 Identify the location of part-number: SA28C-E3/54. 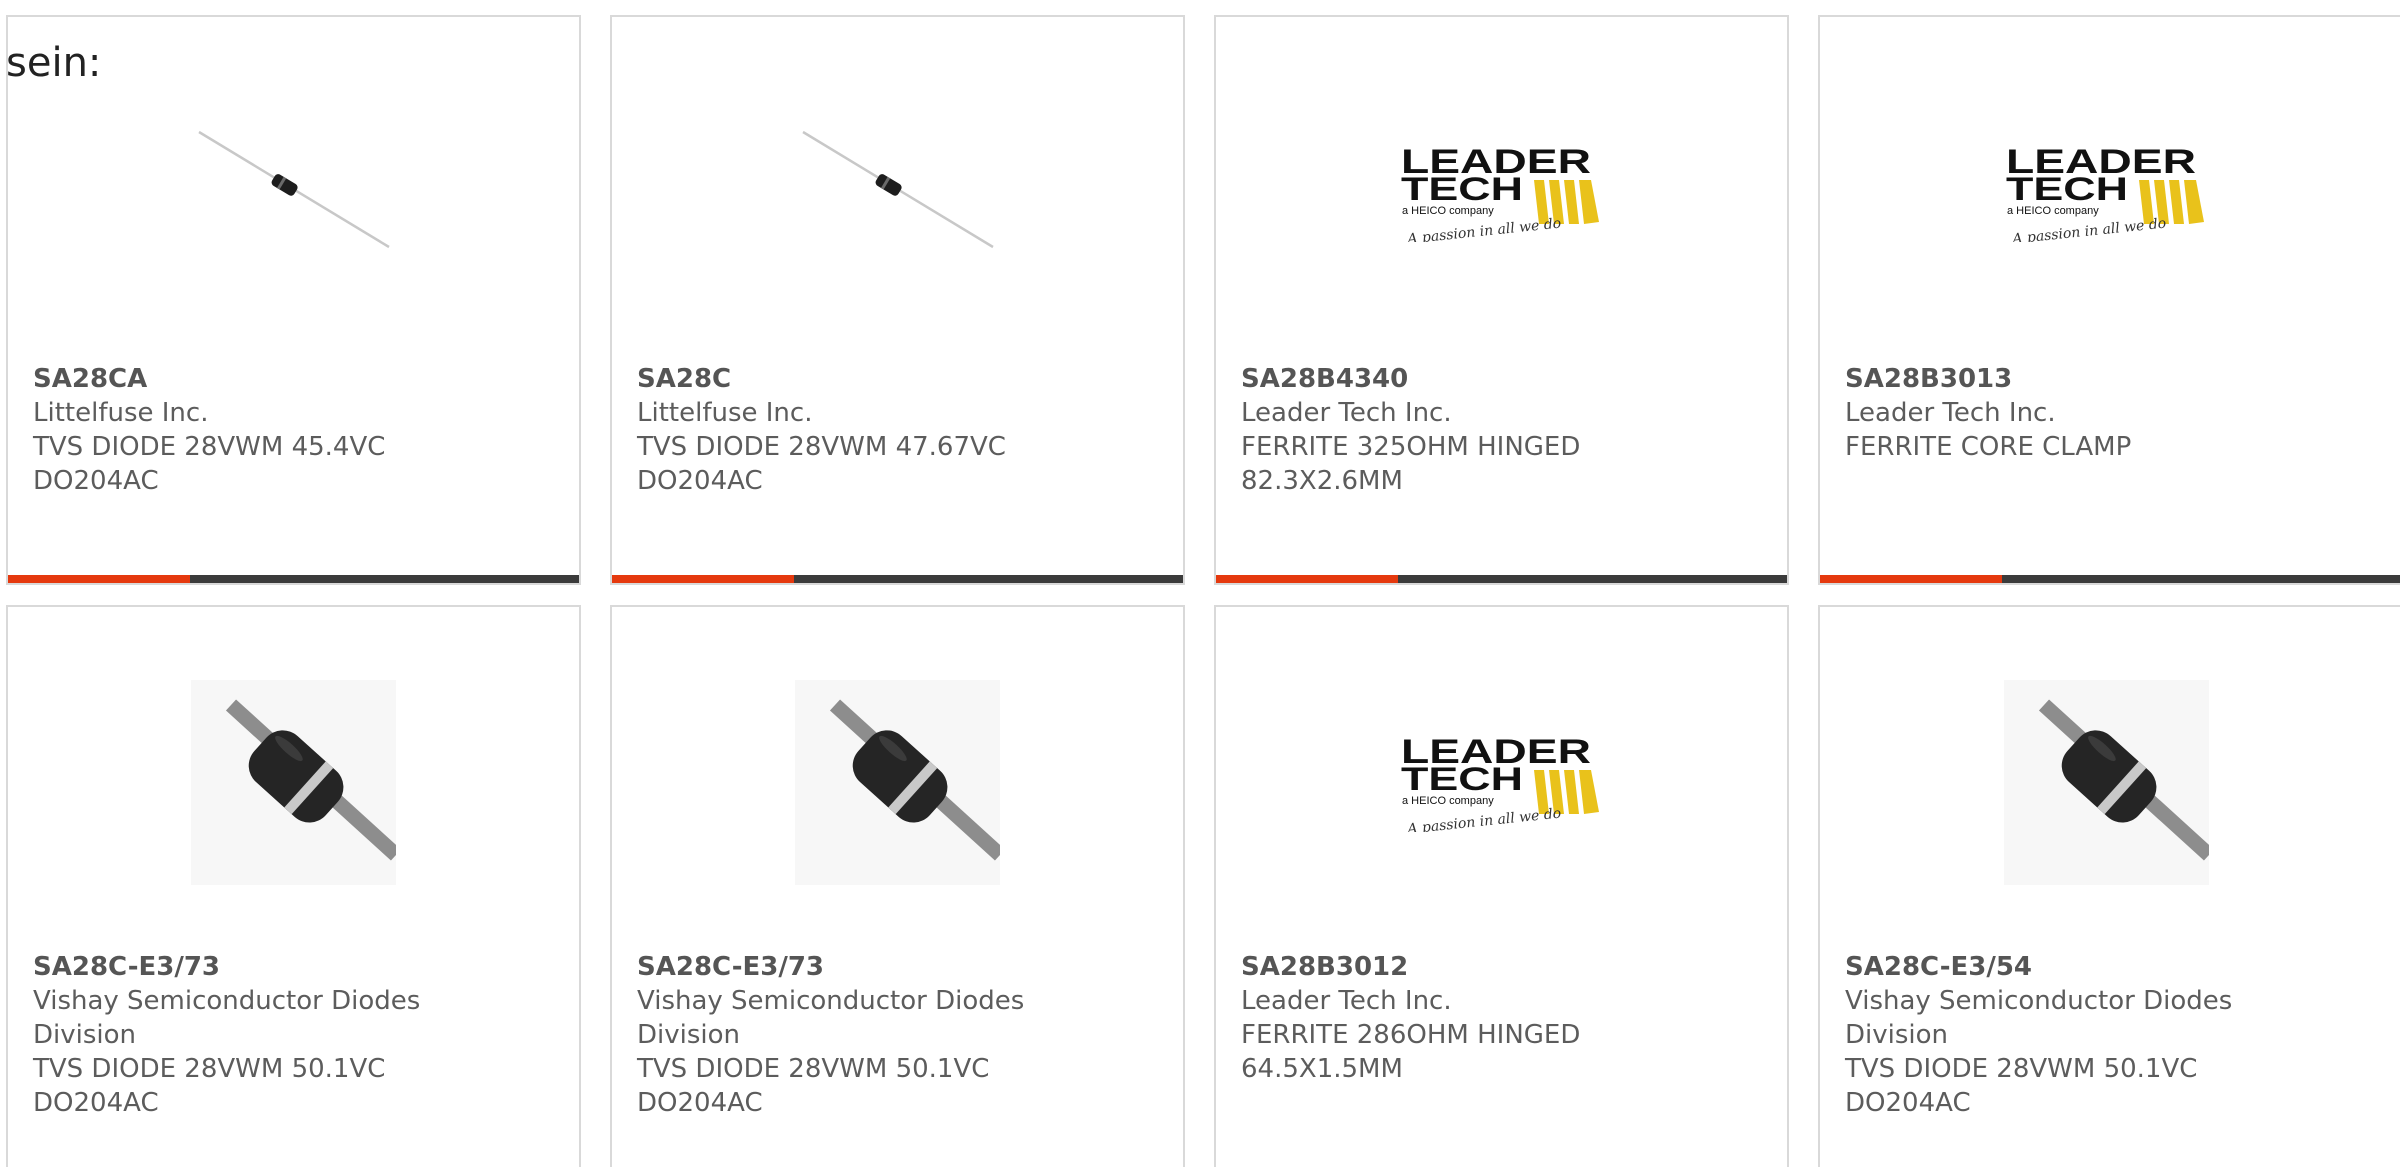
(2050, 967).